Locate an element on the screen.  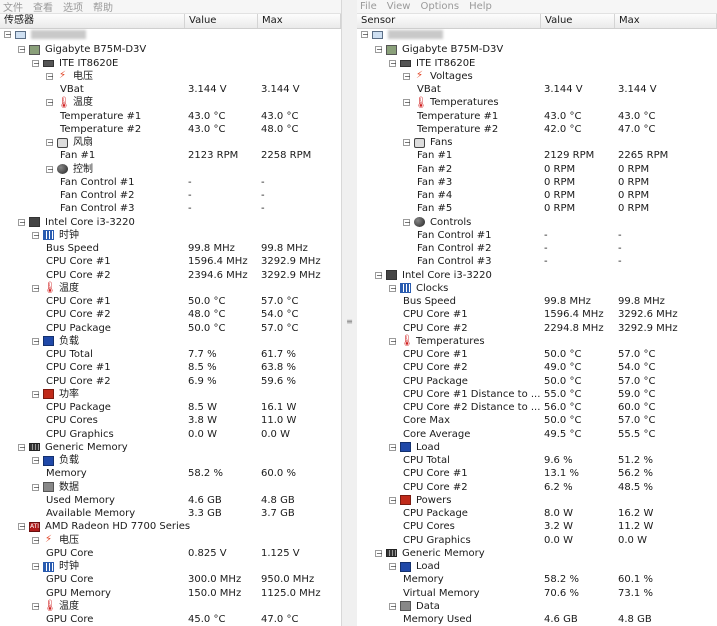
sensor-row: Fan #5 0 RPM 0 RPM is located at coordinates (537, 208).